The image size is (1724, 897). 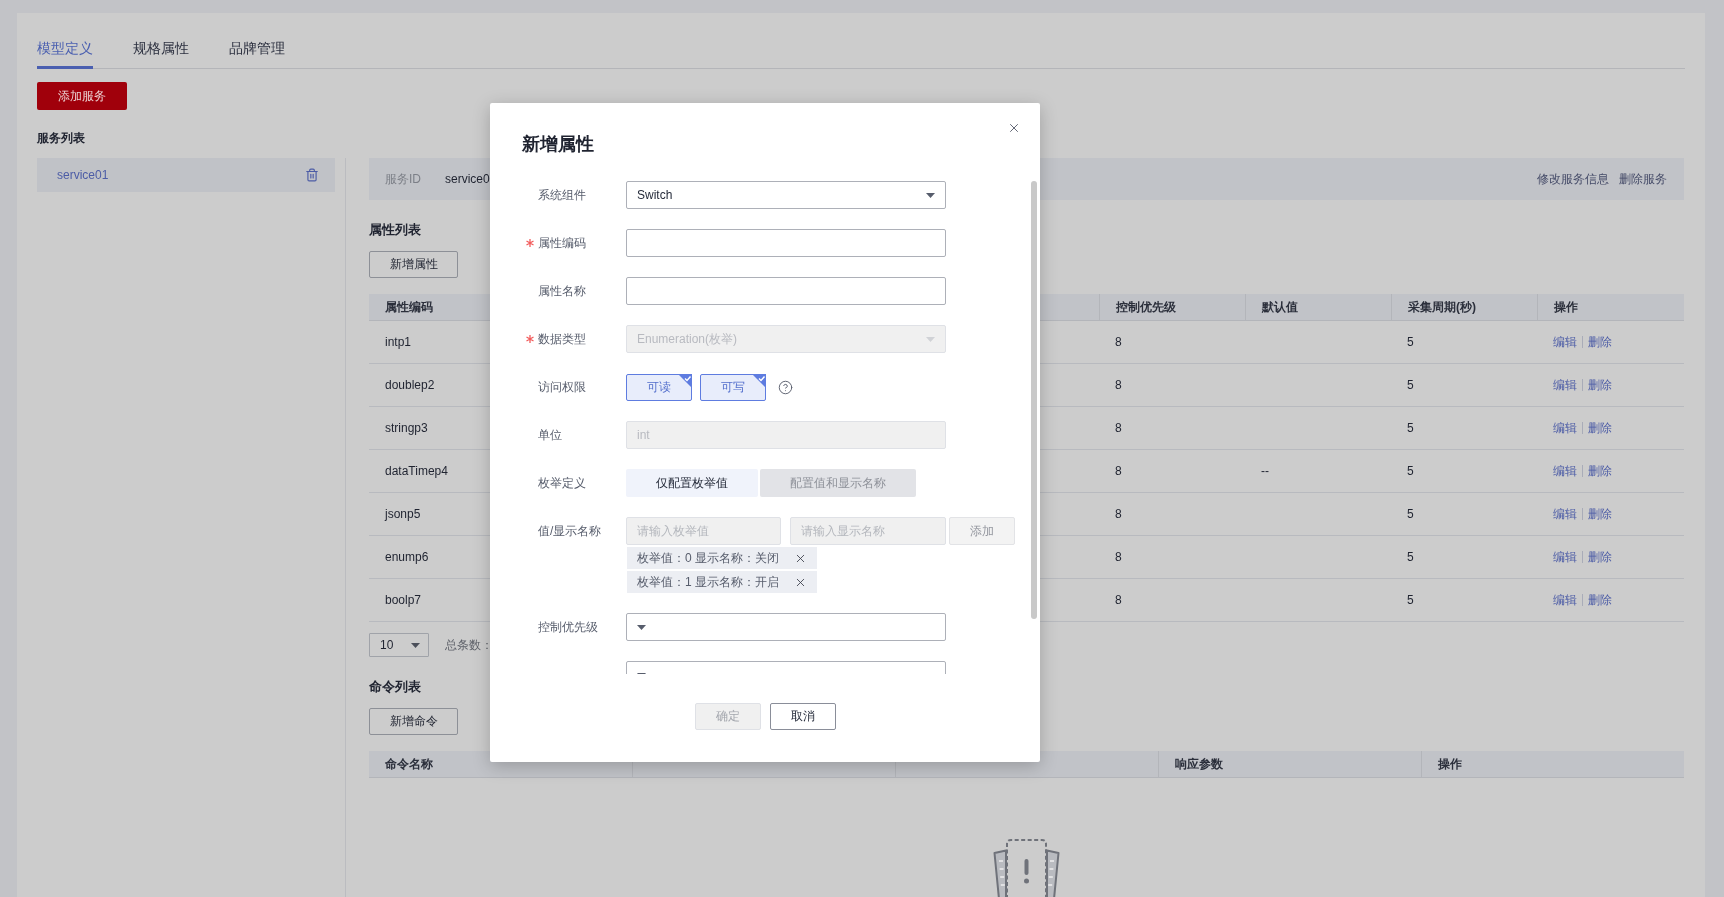 What do you see at coordinates (82, 96) in the screenshot?
I see `add-service-button: 添加服务` at bounding box center [82, 96].